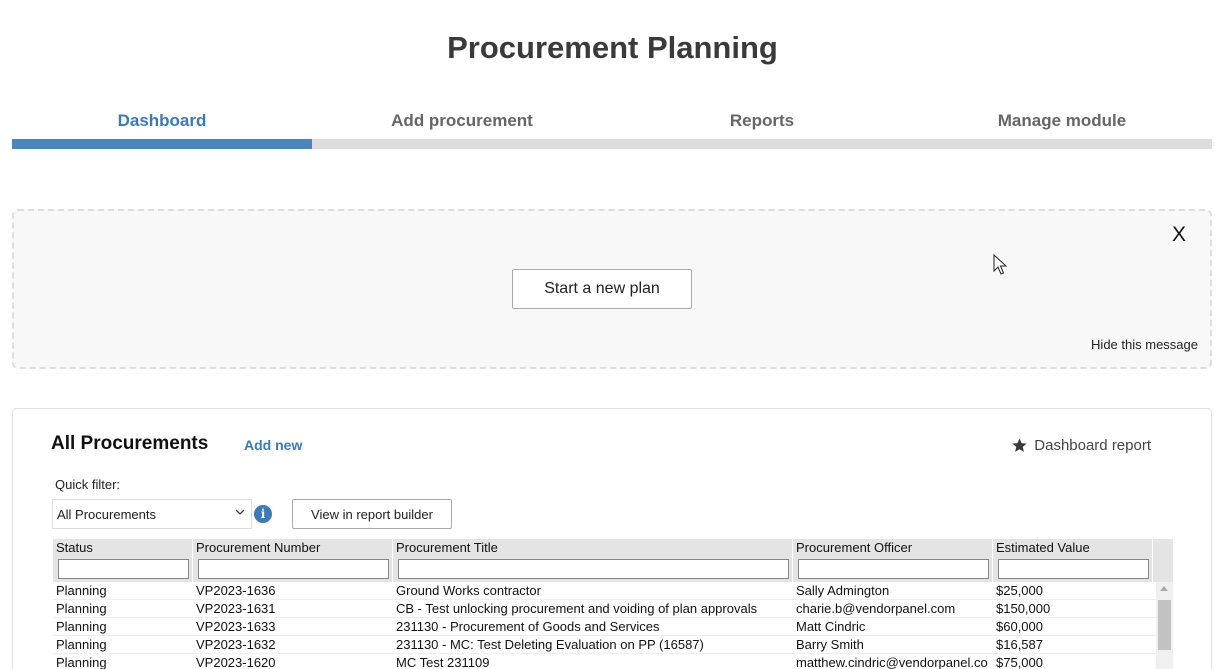 The width and height of the screenshot is (1225, 669). I want to click on cell-value: $75,000, so click(1073, 661).